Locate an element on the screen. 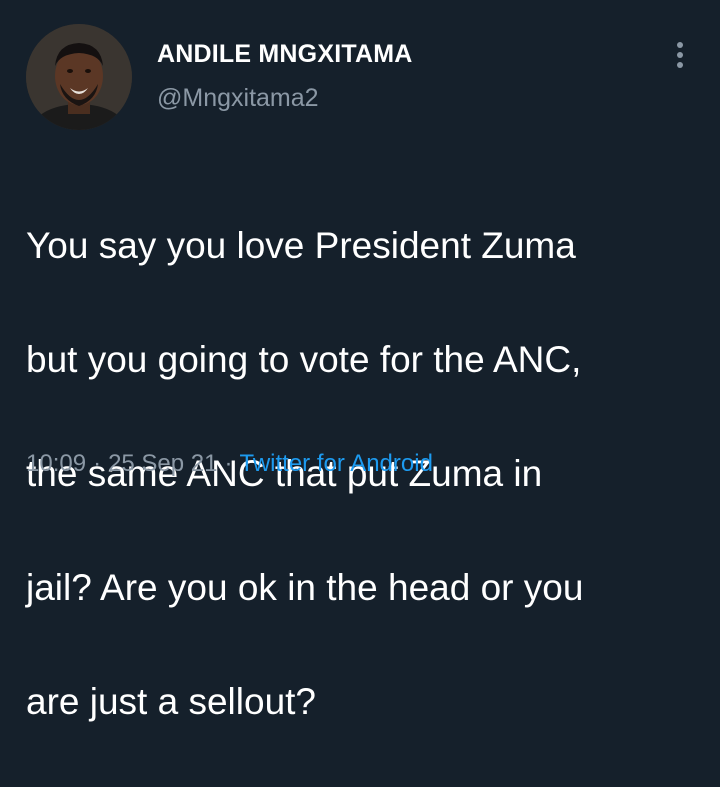 The image size is (720, 787). user-handle: @Mngxitama2 is located at coordinates (238, 98).